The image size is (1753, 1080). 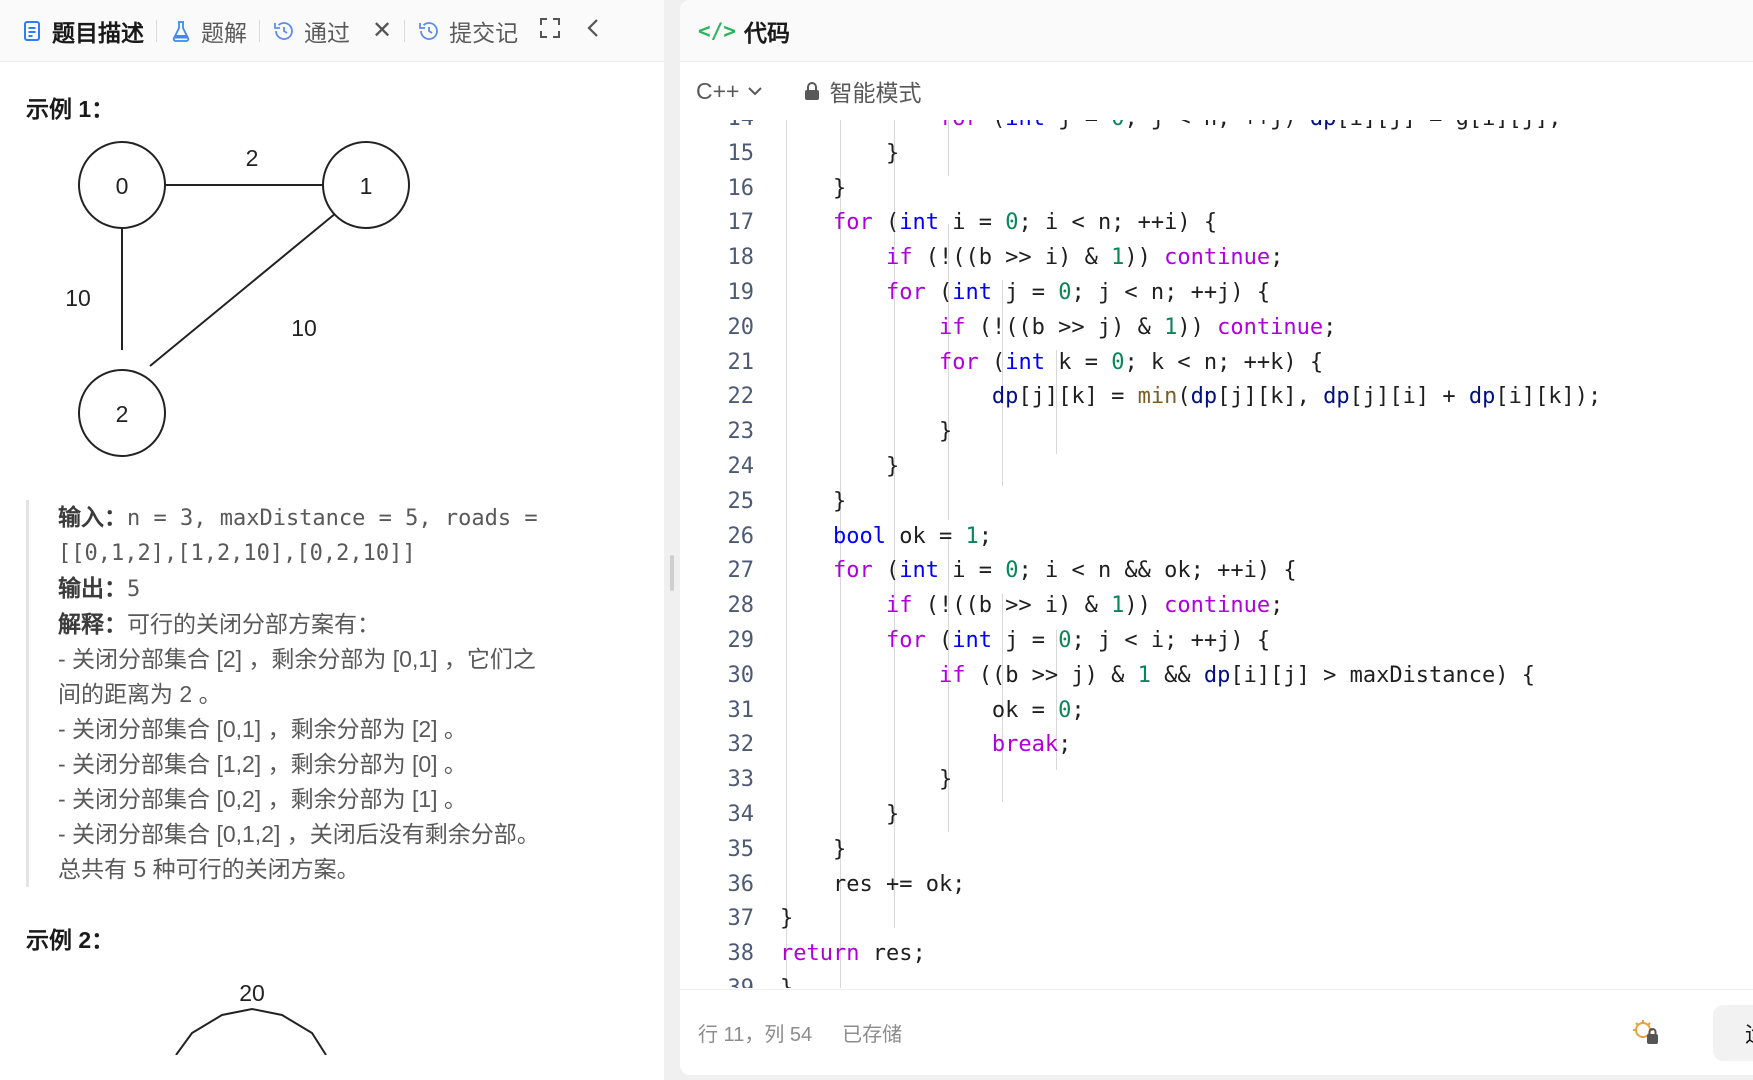 What do you see at coordinates (741, 501) in the screenshot?
I see `line-number: 25` at bounding box center [741, 501].